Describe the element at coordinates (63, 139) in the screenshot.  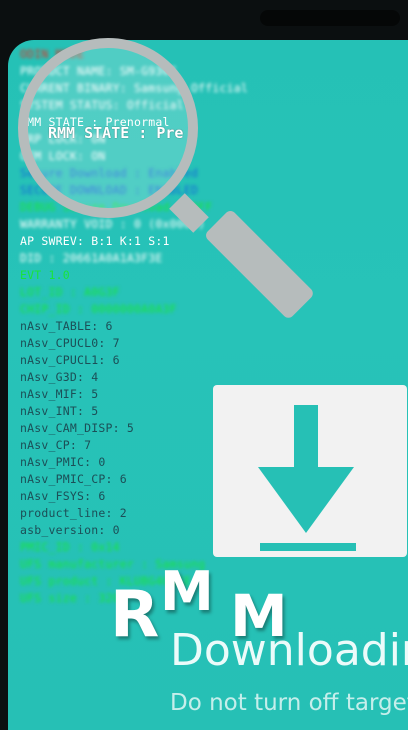
I see `info-line: FRP LOCK: ON` at that location.